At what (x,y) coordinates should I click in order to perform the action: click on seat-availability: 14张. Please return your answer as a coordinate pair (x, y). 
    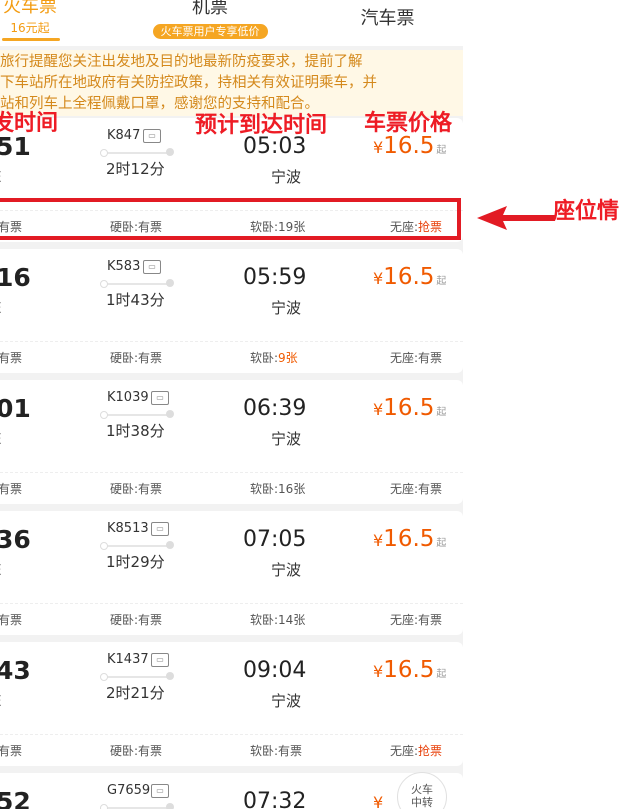
    Looking at the image, I should click on (292, 620).